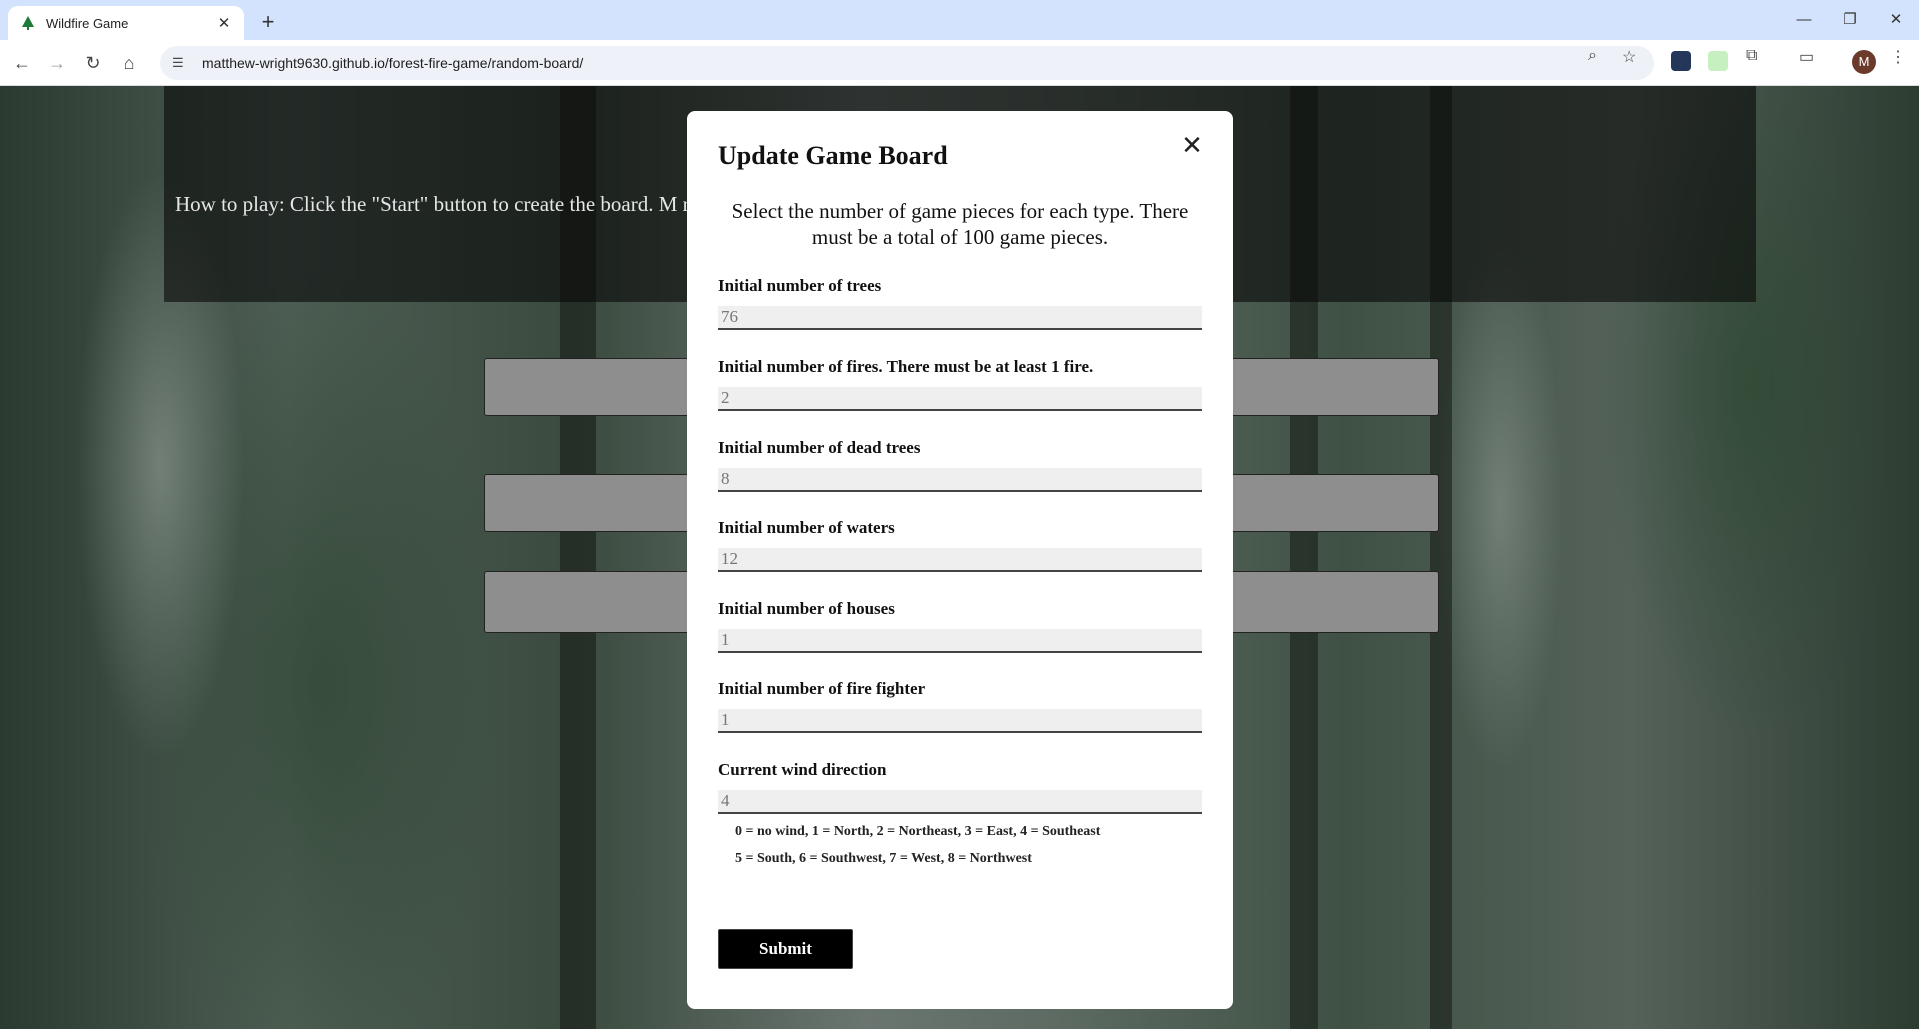 Image resolution: width=1919 pixels, height=1029 pixels. I want to click on close-window-button: ✕, so click(1896, 20).